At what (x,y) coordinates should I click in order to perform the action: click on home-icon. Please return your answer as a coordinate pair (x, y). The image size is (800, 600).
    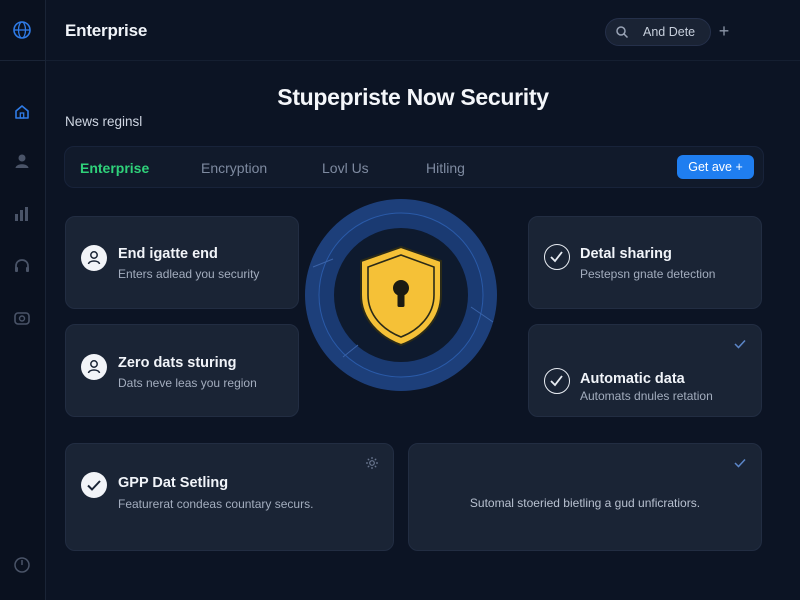
    Looking at the image, I should click on (22, 112).